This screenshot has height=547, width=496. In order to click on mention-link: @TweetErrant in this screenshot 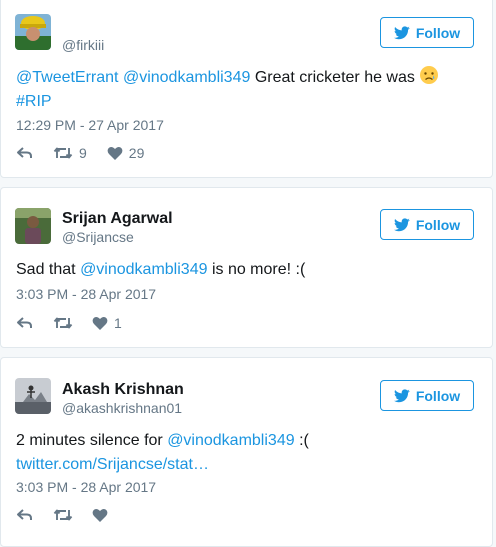, I will do `click(67, 77)`.